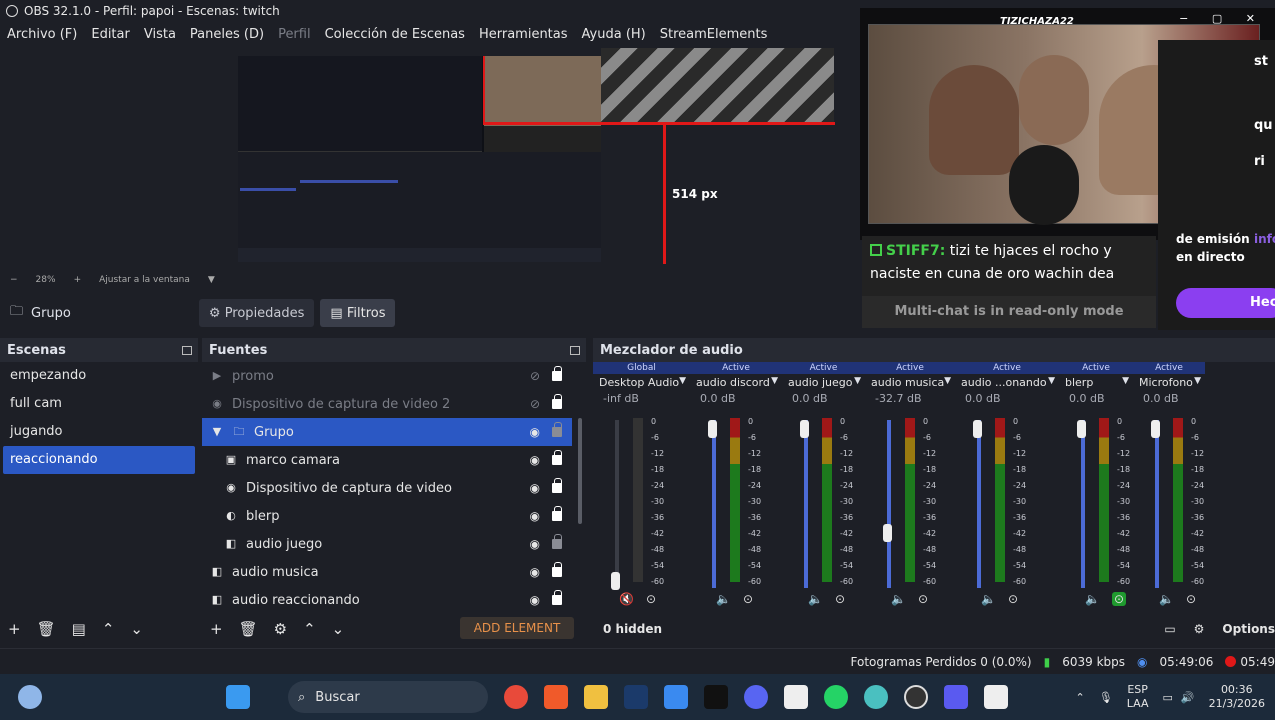 This screenshot has width=1275, height=720. I want to click on store-icon, so click(676, 697).